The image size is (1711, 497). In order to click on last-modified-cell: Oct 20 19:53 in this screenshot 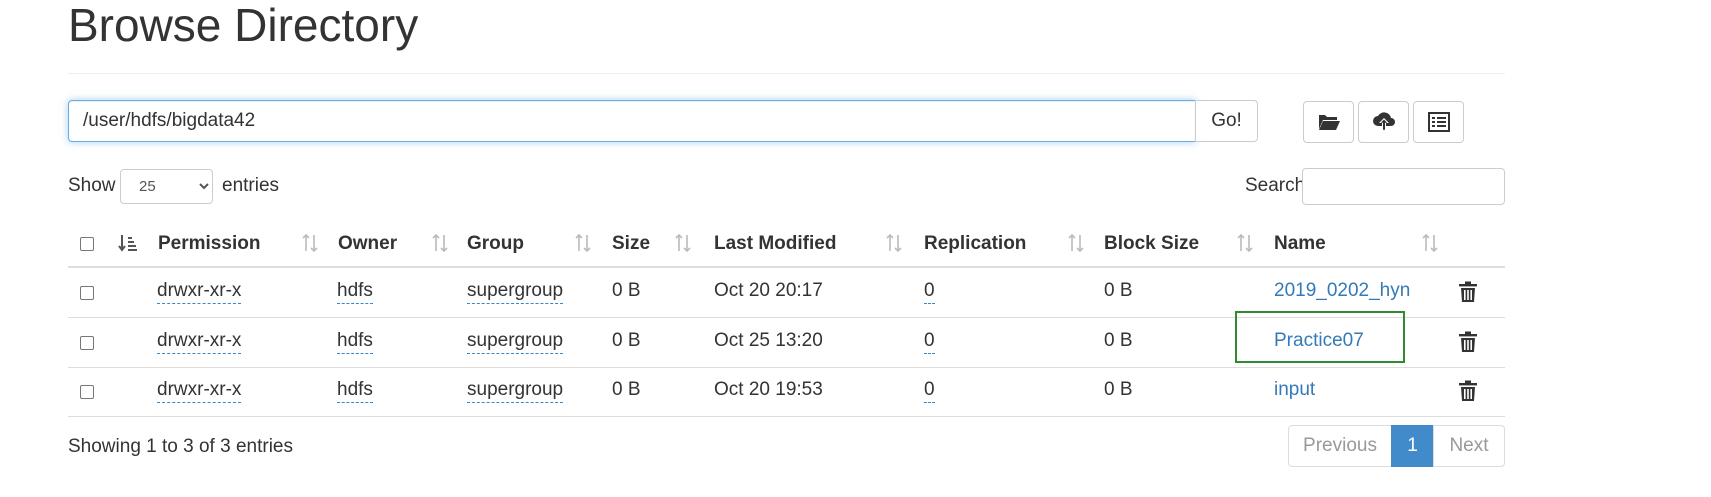, I will do `click(768, 389)`.